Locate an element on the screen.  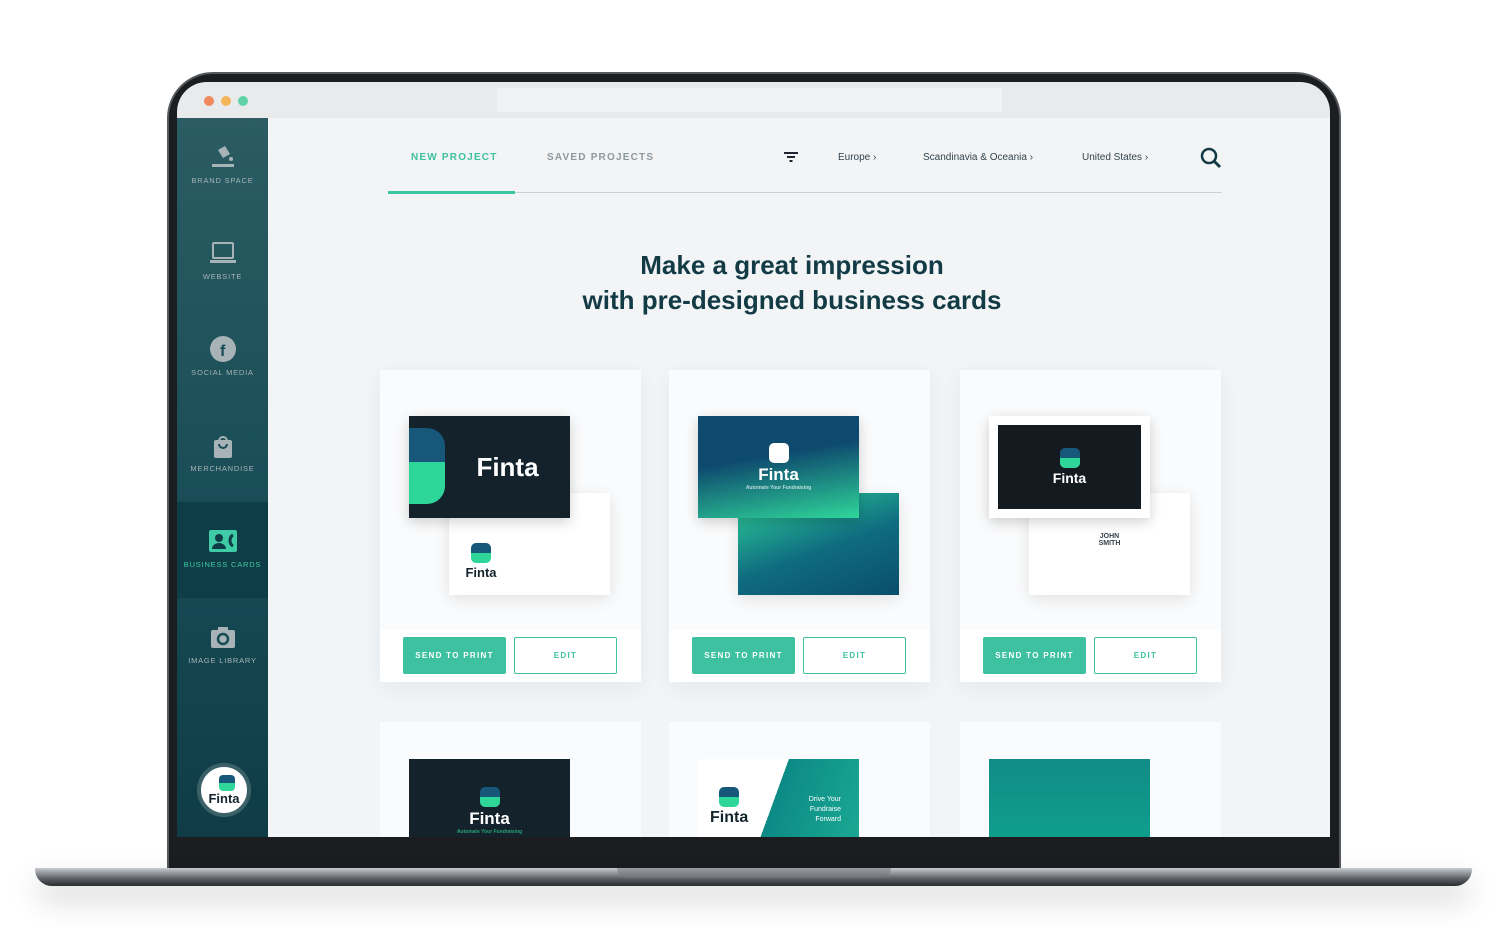
card-front-preview is located at coordinates (1069, 798).